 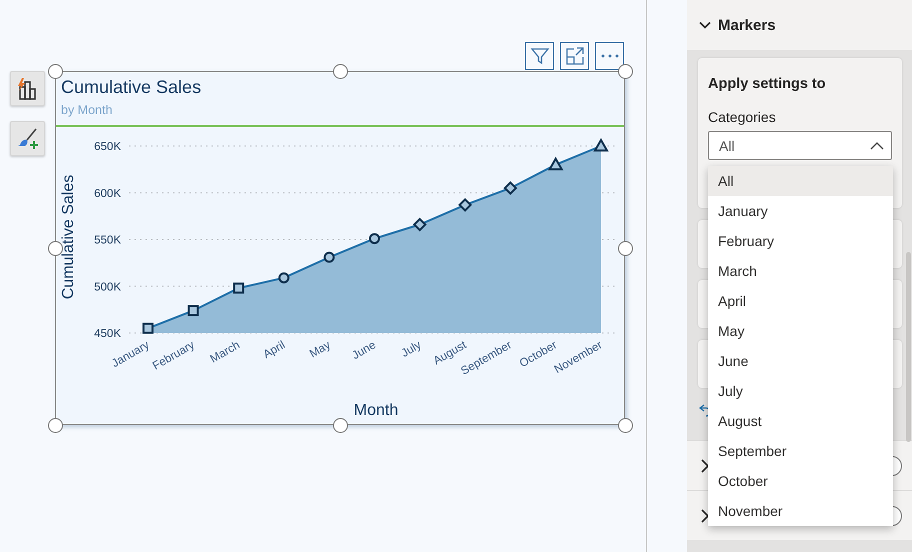 I want to click on dropdown-option: February, so click(x=800, y=241).